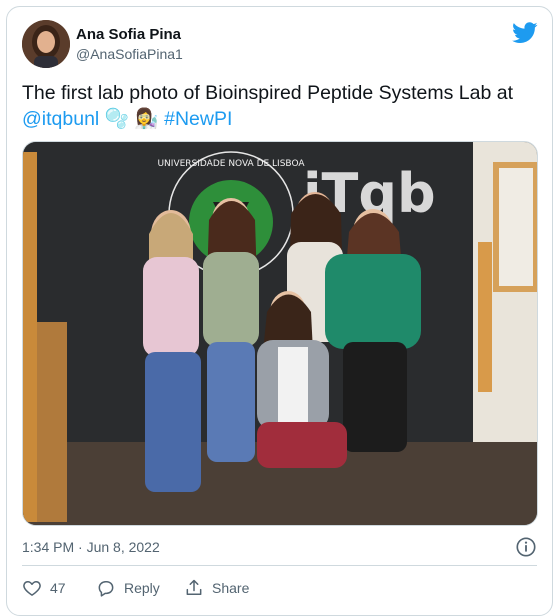 This screenshot has width=560, height=616. Describe the element at coordinates (106, 589) in the screenshot. I see `reply-icon` at that location.